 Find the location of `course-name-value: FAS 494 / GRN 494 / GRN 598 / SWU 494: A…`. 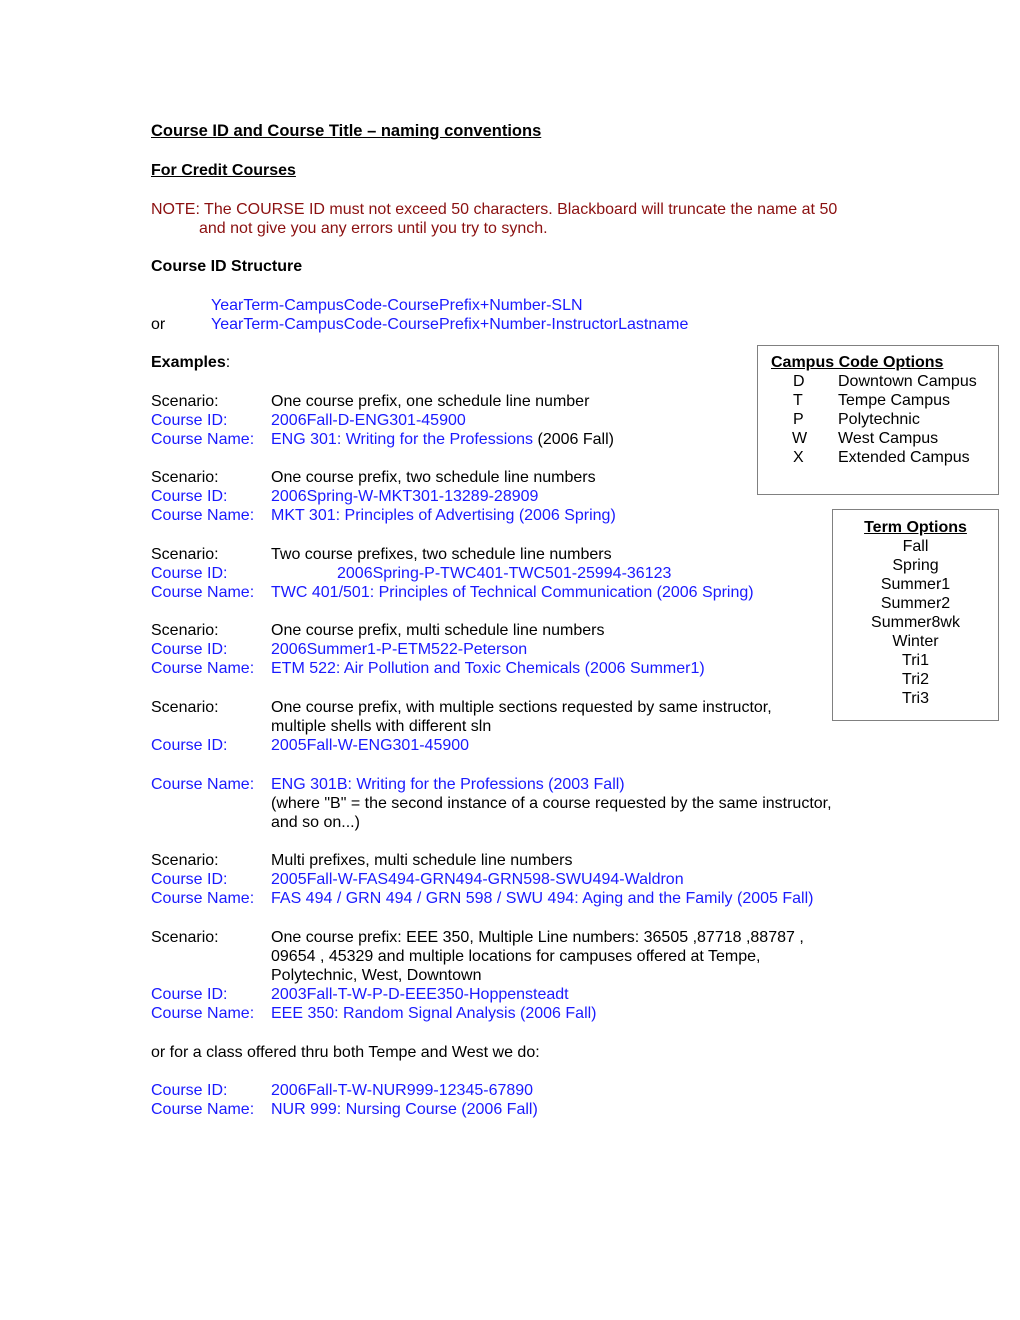

course-name-value: FAS 494 / GRN 494 / GRN 598 / SWU 494: A… is located at coordinates (542, 898).